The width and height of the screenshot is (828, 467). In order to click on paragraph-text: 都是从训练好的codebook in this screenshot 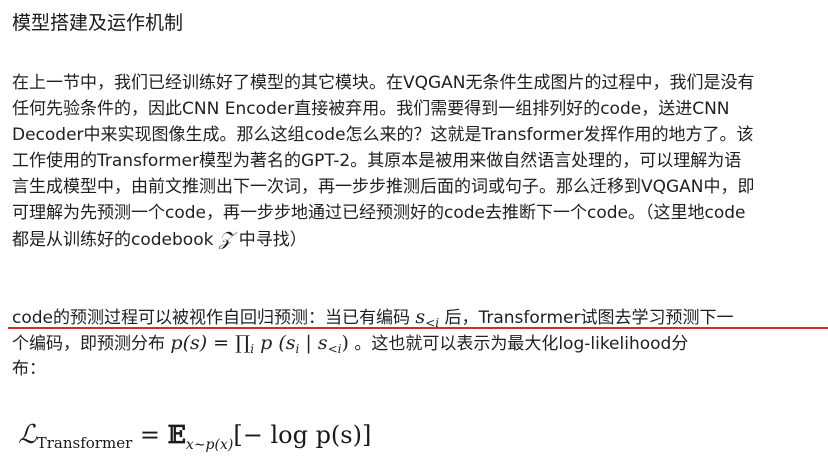, I will do `click(113, 240)`.